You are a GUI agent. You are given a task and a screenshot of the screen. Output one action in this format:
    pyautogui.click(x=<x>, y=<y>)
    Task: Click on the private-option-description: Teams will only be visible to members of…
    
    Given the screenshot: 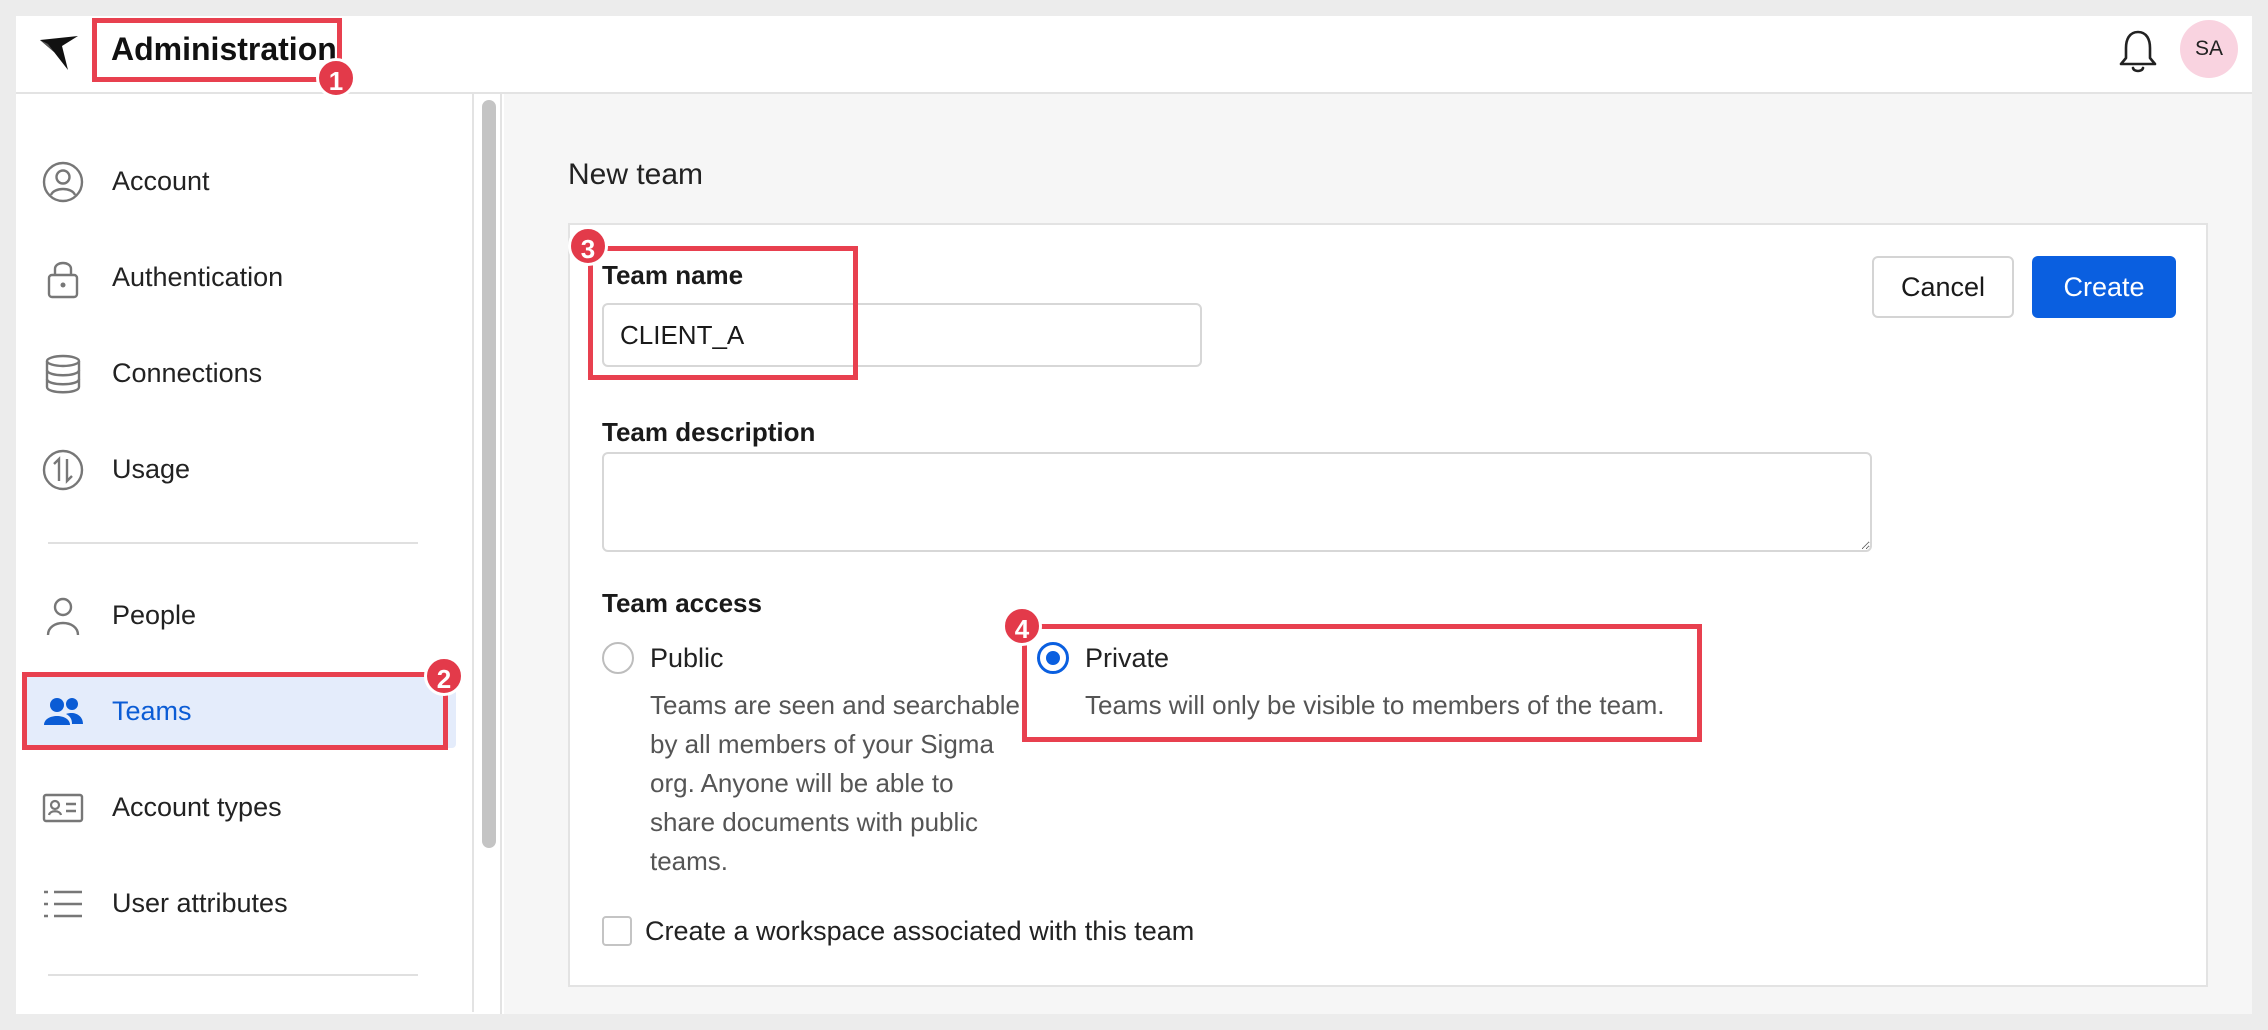 What is the action you would take?
    pyautogui.click(x=1375, y=705)
    